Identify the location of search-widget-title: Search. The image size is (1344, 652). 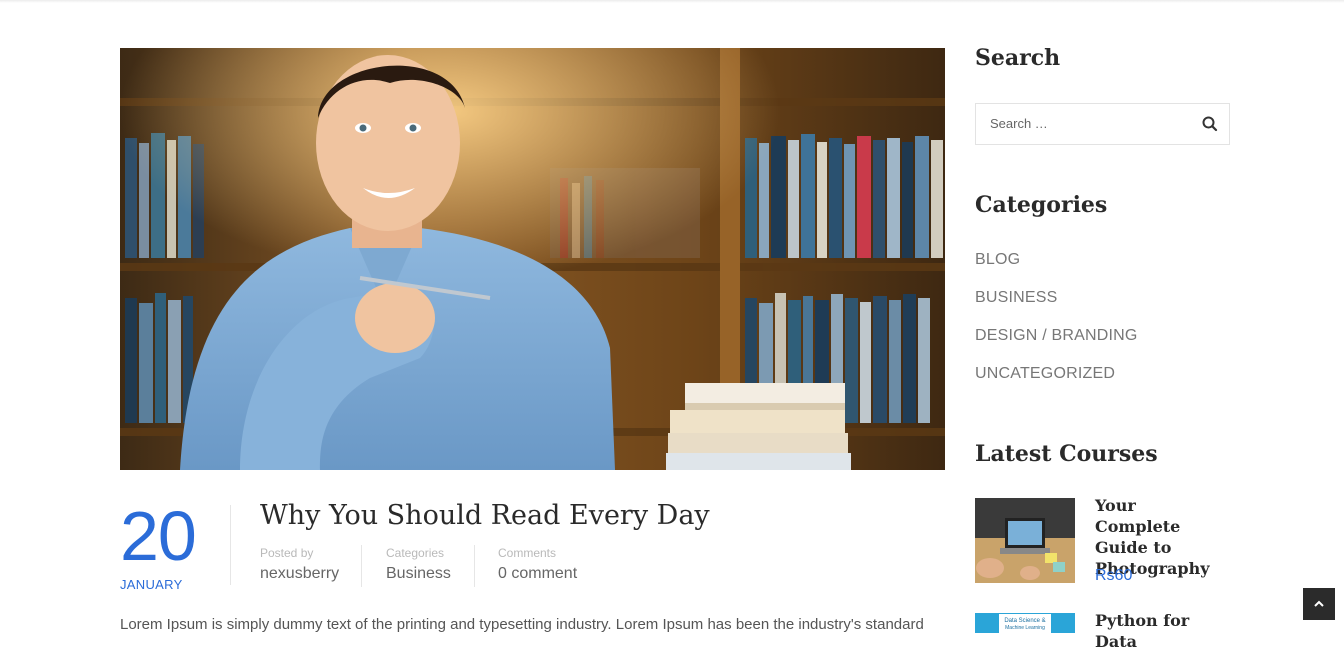
(1018, 58).